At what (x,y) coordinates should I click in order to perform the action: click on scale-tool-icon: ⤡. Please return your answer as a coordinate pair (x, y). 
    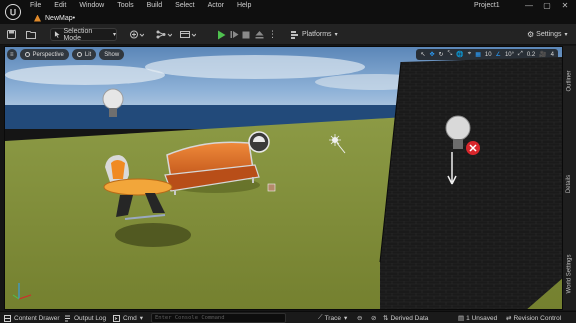
    Looking at the image, I should click on (450, 54).